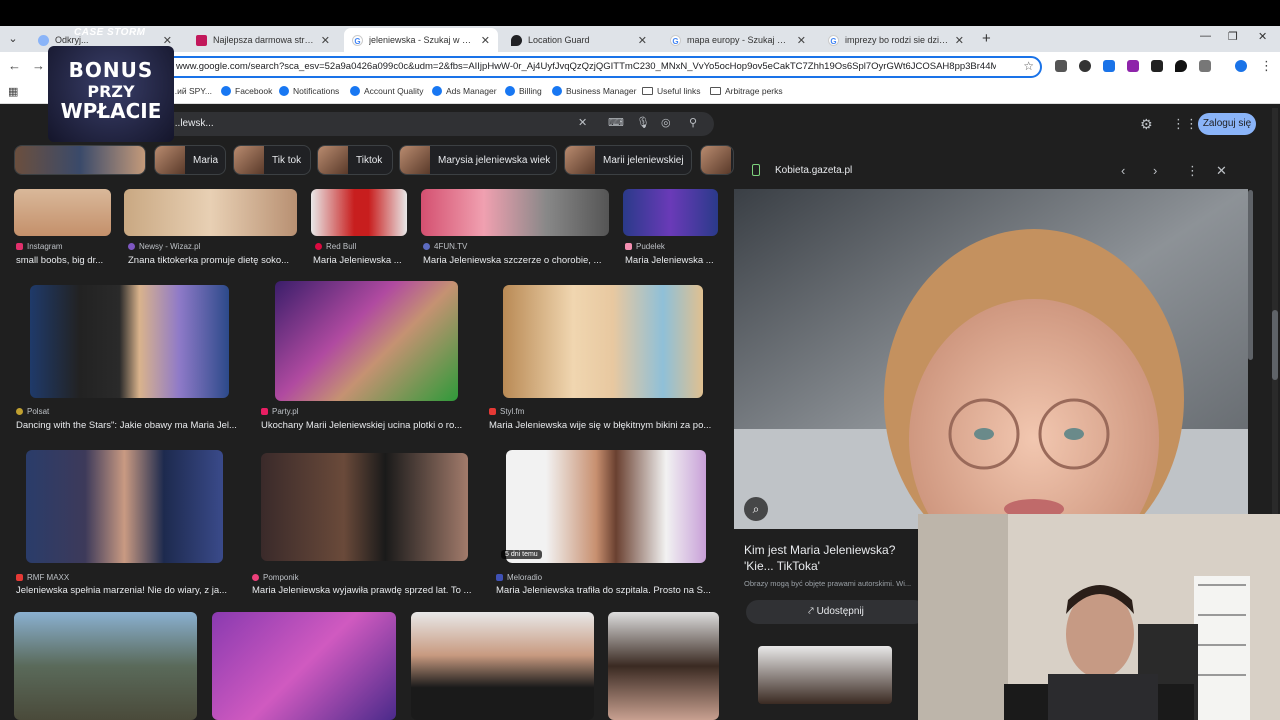 The image size is (1280, 720). Describe the element at coordinates (1250, 275) in the screenshot. I see `panel-scrollbar` at that location.